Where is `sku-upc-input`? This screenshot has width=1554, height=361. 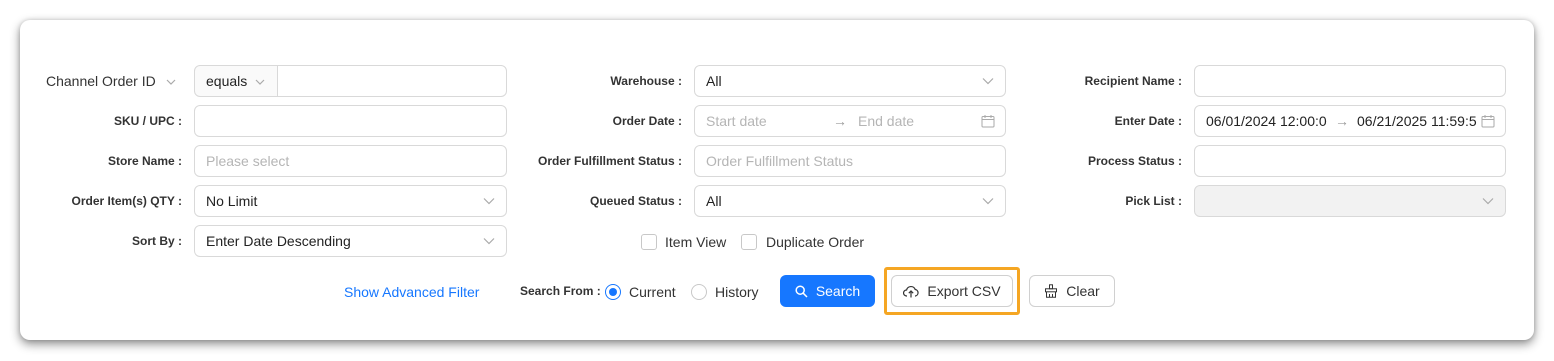
sku-upc-input is located at coordinates (350, 121).